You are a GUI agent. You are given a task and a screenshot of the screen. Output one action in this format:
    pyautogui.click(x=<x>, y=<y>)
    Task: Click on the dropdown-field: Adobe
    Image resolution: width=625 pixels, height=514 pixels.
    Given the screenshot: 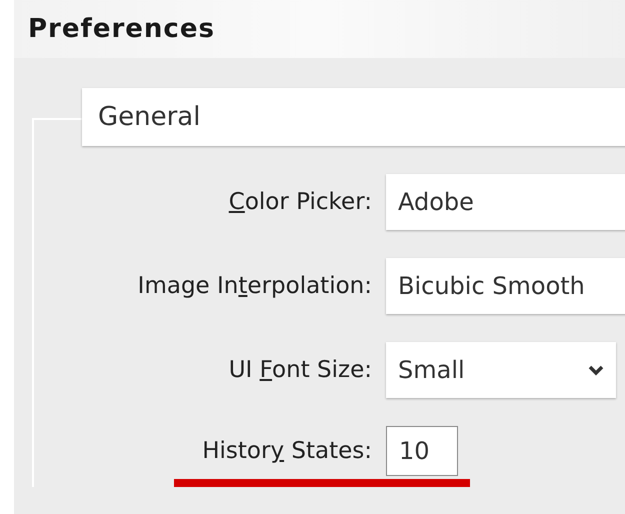 What is the action you would take?
    pyautogui.click(x=505, y=202)
    